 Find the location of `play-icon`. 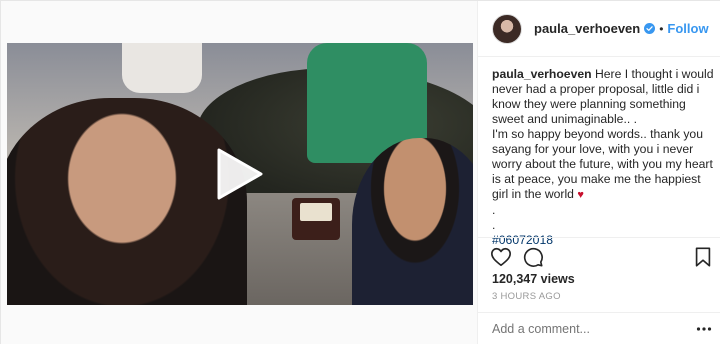

play-icon is located at coordinates (240, 174).